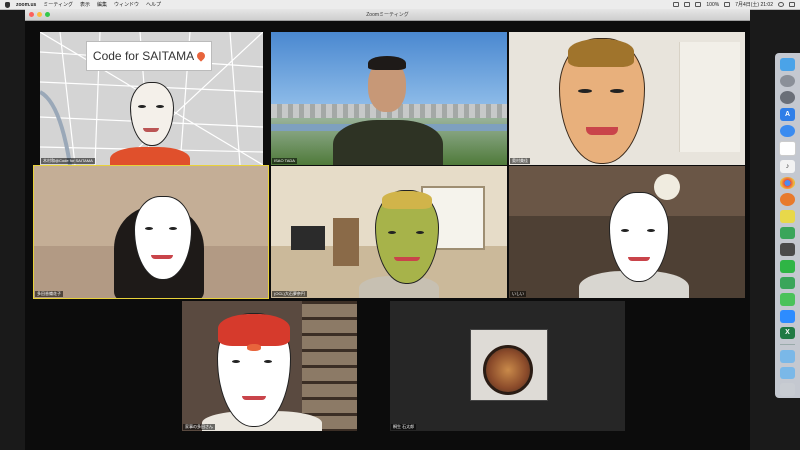 The height and width of the screenshot is (450, 800). I want to click on messenger-icon, so click(787, 131).